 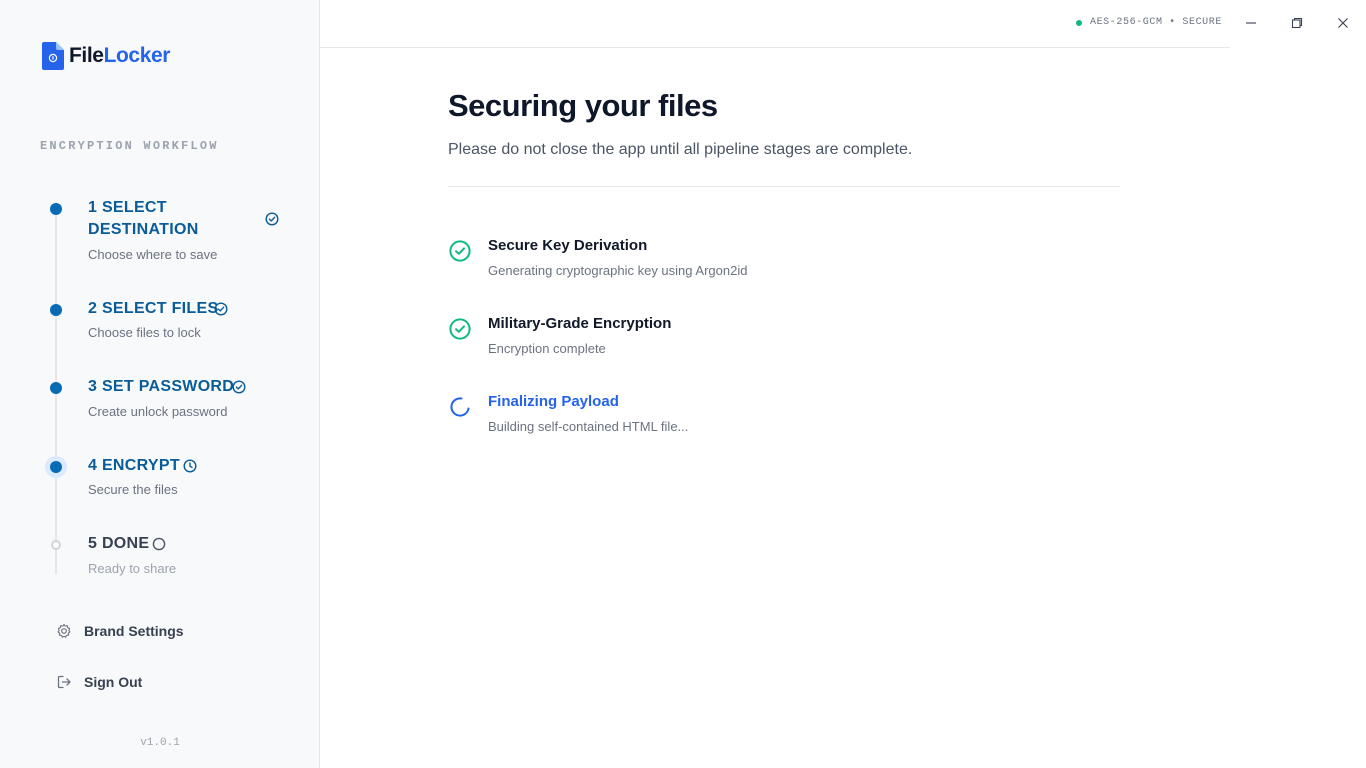 I want to click on divider, so click(x=784, y=186).